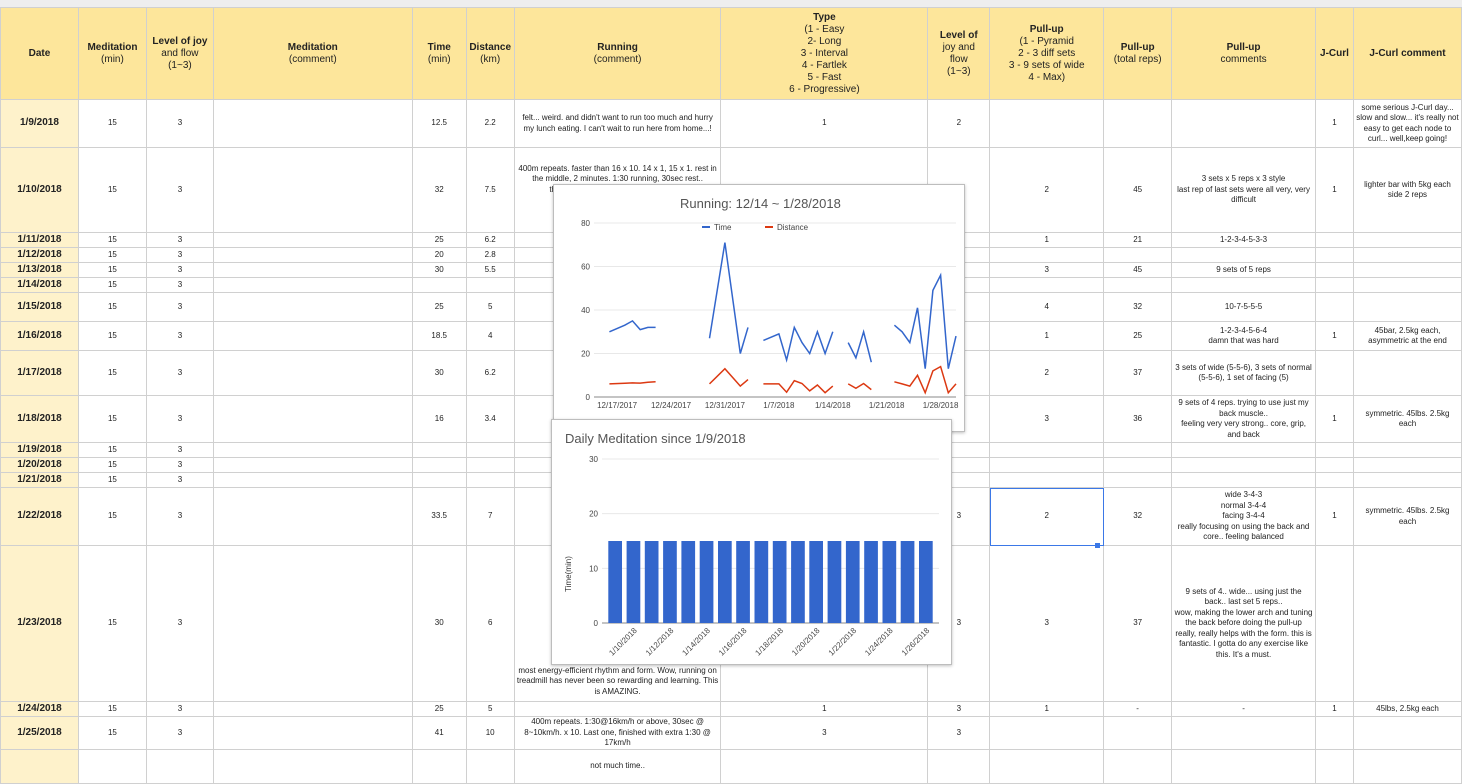  Describe the element at coordinates (1047, 623) in the screenshot. I see `cell-pullup-type: 3` at that location.